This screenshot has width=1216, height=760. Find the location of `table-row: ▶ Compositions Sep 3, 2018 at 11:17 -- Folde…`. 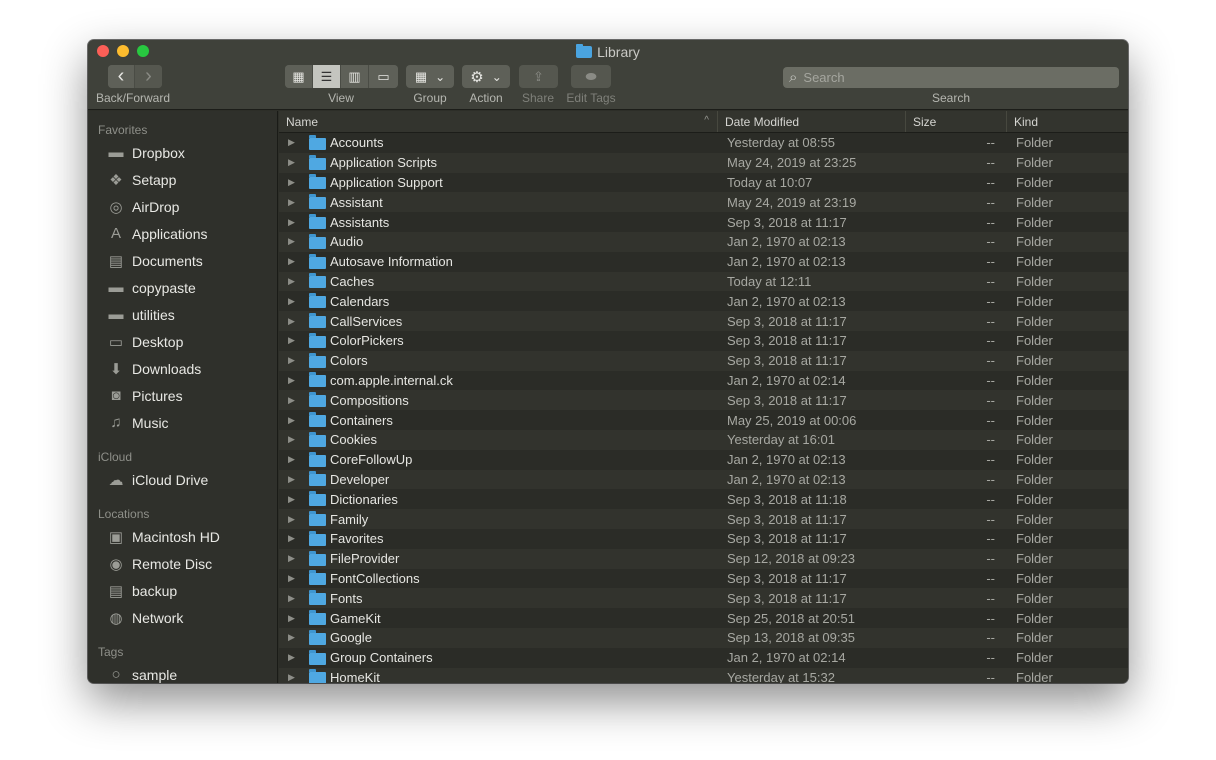

table-row: ▶ Compositions Sep 3, 2018 at 11:17 -- Folde… is located at coordinates (703, 400).